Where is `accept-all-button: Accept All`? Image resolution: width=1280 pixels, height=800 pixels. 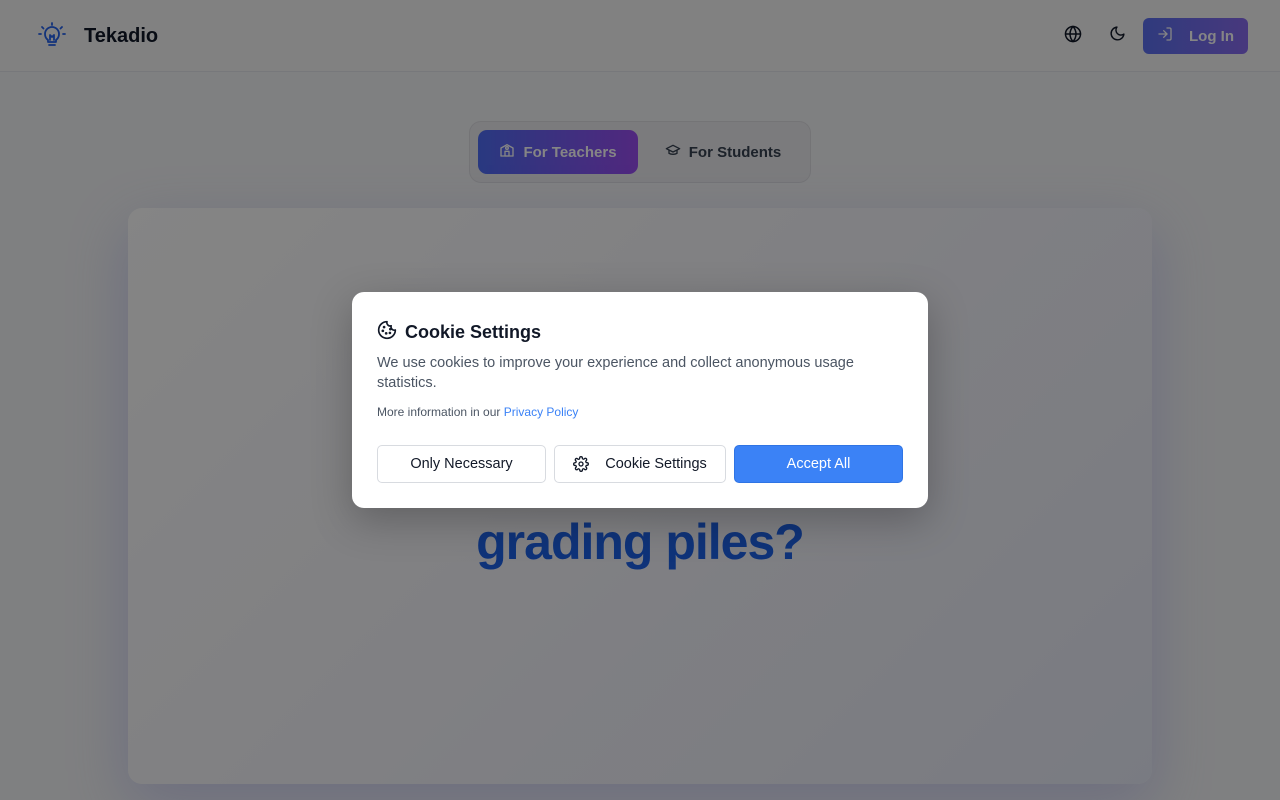
accept-all-button: Accept All is located at coordinates (818, 464).